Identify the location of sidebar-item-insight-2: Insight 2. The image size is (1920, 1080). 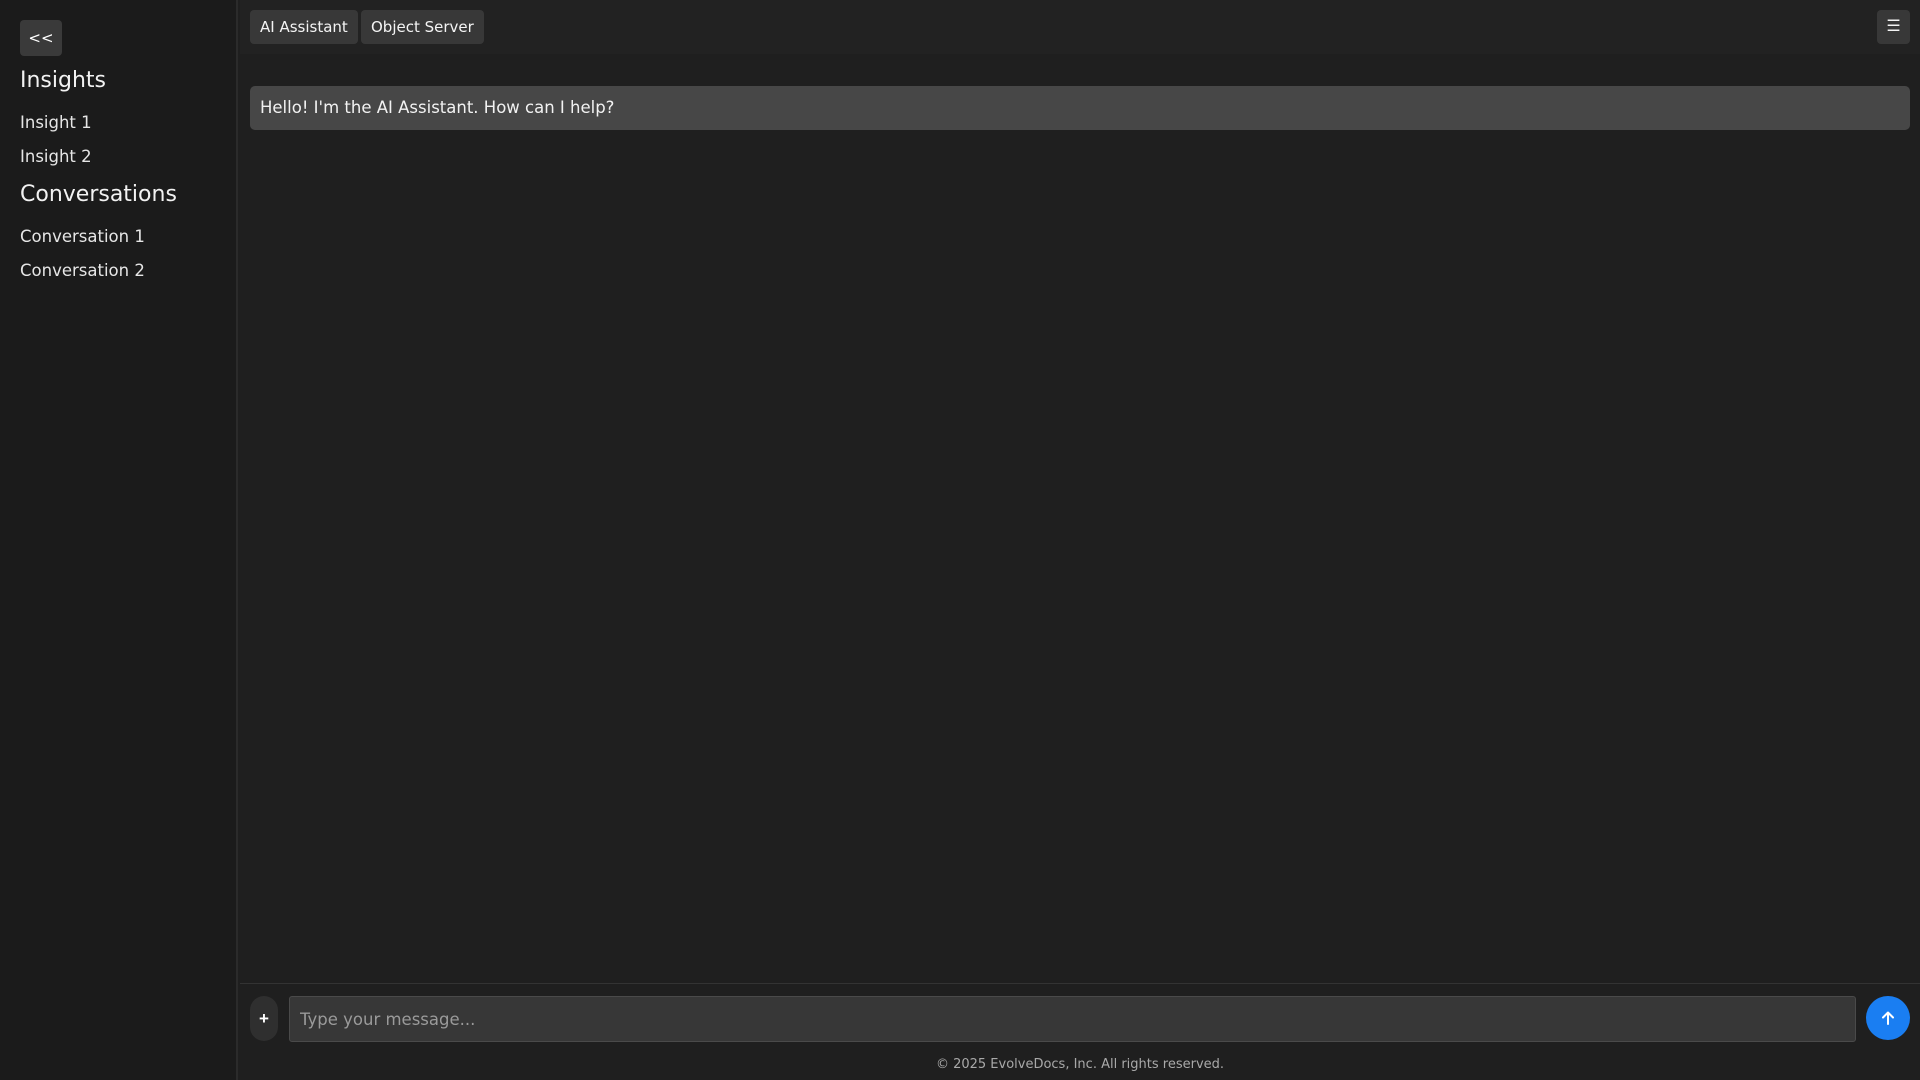
(56, 156).